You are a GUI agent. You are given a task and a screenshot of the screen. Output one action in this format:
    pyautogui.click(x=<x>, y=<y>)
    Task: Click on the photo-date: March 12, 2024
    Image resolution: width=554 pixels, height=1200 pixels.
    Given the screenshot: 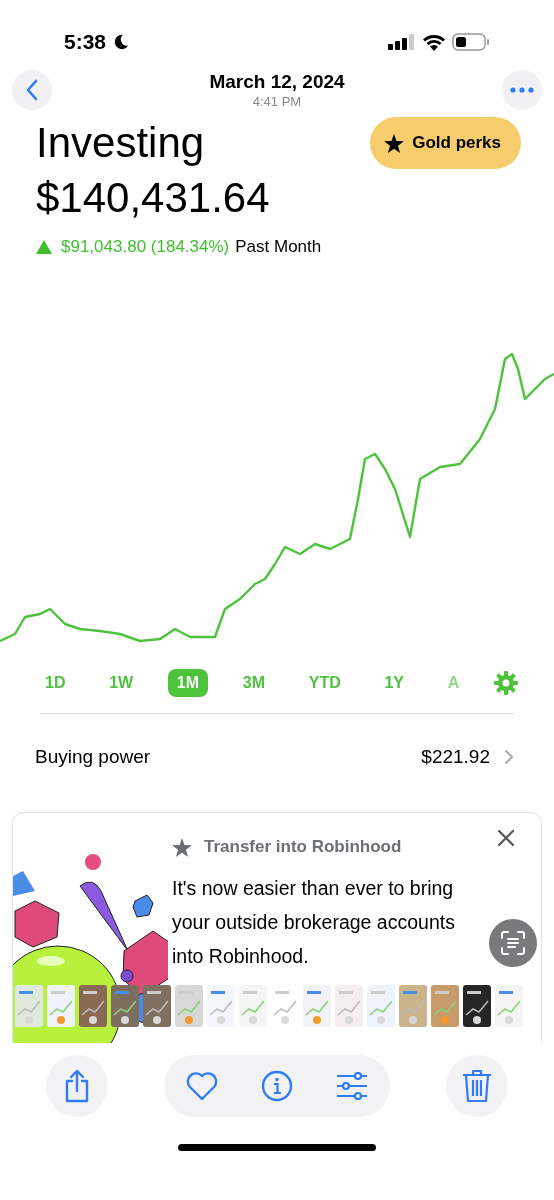 What is the action you would take?
    pyautogui.click(x=277, y=82)
    